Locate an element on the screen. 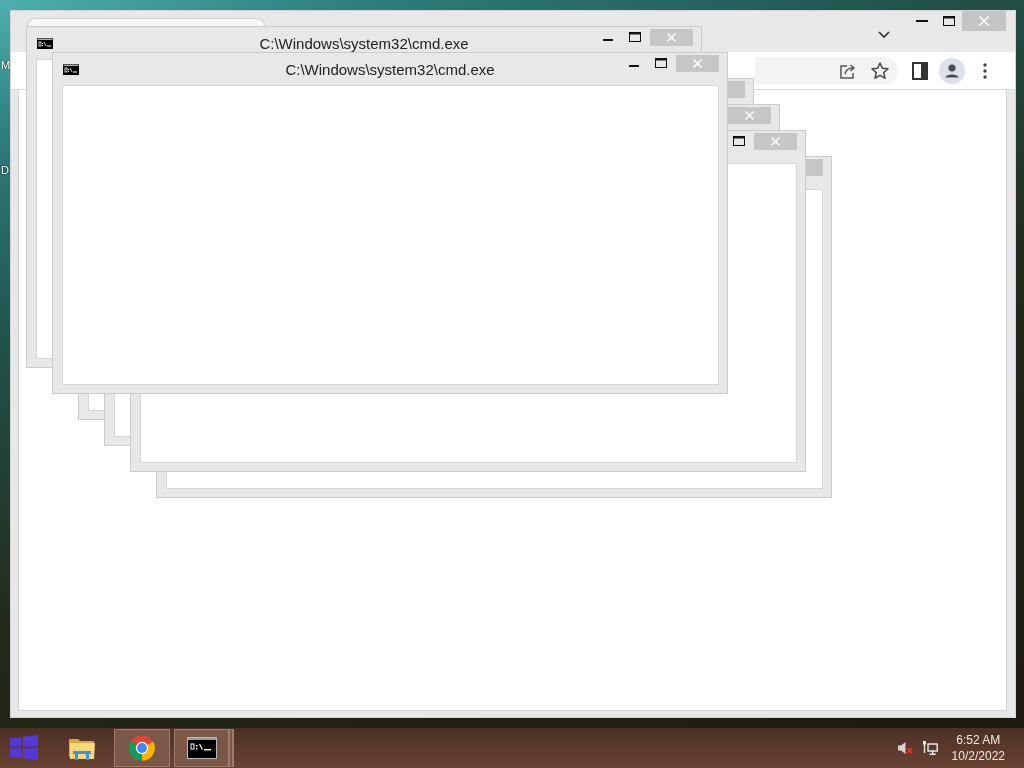  avatar-icon is located at coordinates (952, 70).